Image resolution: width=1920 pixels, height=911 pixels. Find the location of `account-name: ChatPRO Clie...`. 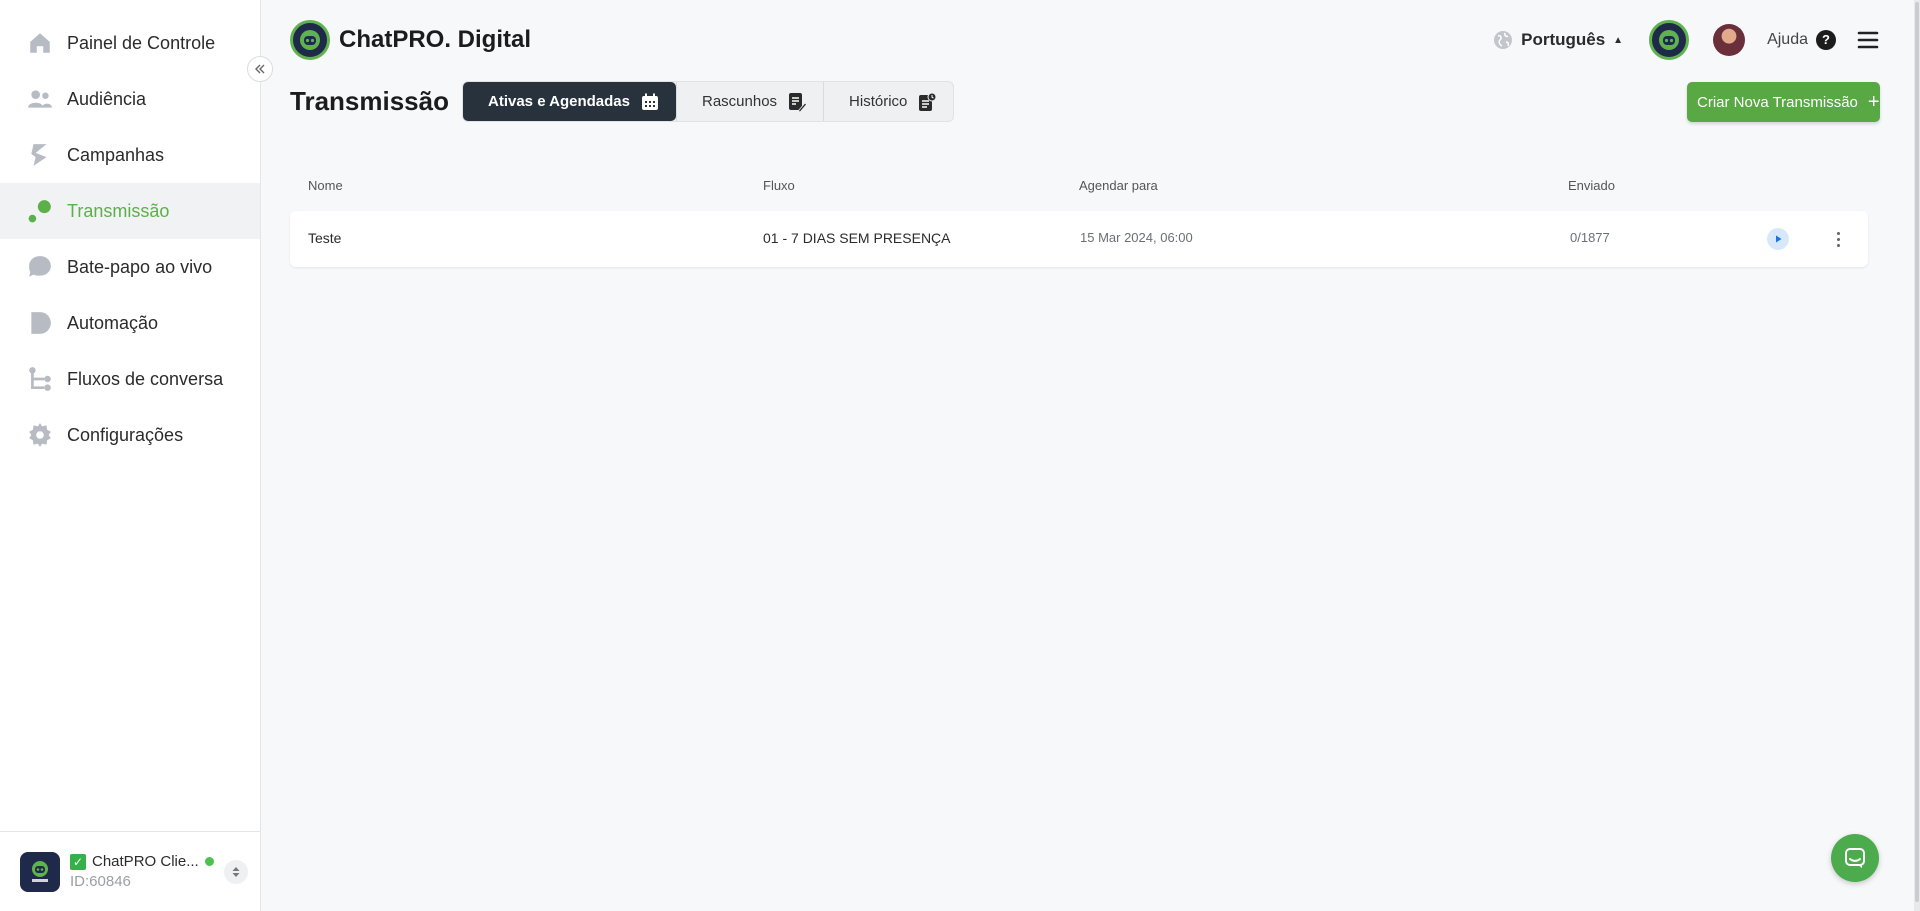

account-name: ChatPRO Clie... is located at coordinates (145, 861).